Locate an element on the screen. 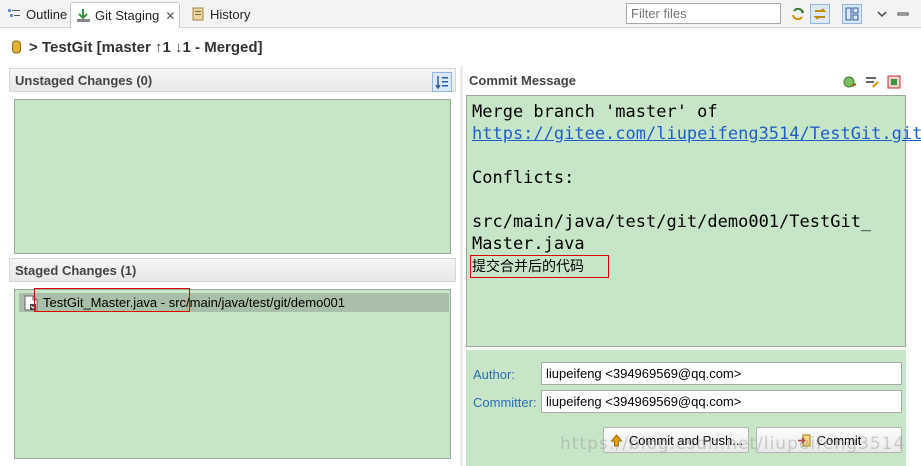  amend-button is located at coordinates (872, 82).